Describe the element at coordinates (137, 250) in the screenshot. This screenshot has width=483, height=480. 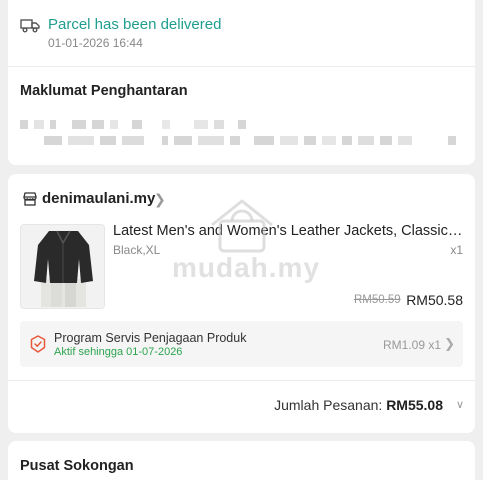
I see `product-variant: Black,XL` at that location.